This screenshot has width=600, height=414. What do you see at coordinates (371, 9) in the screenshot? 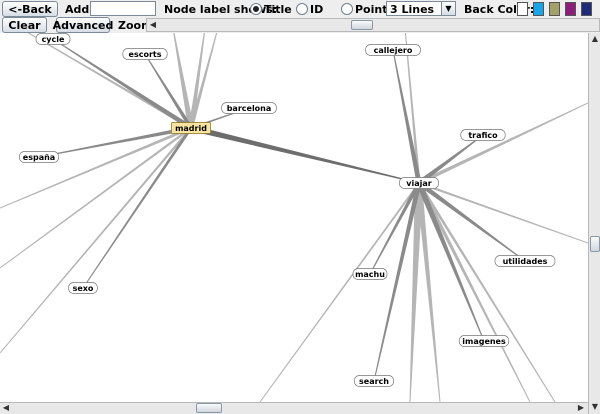
I see `radio-point-label: Point` at bounding box center [371, 9].